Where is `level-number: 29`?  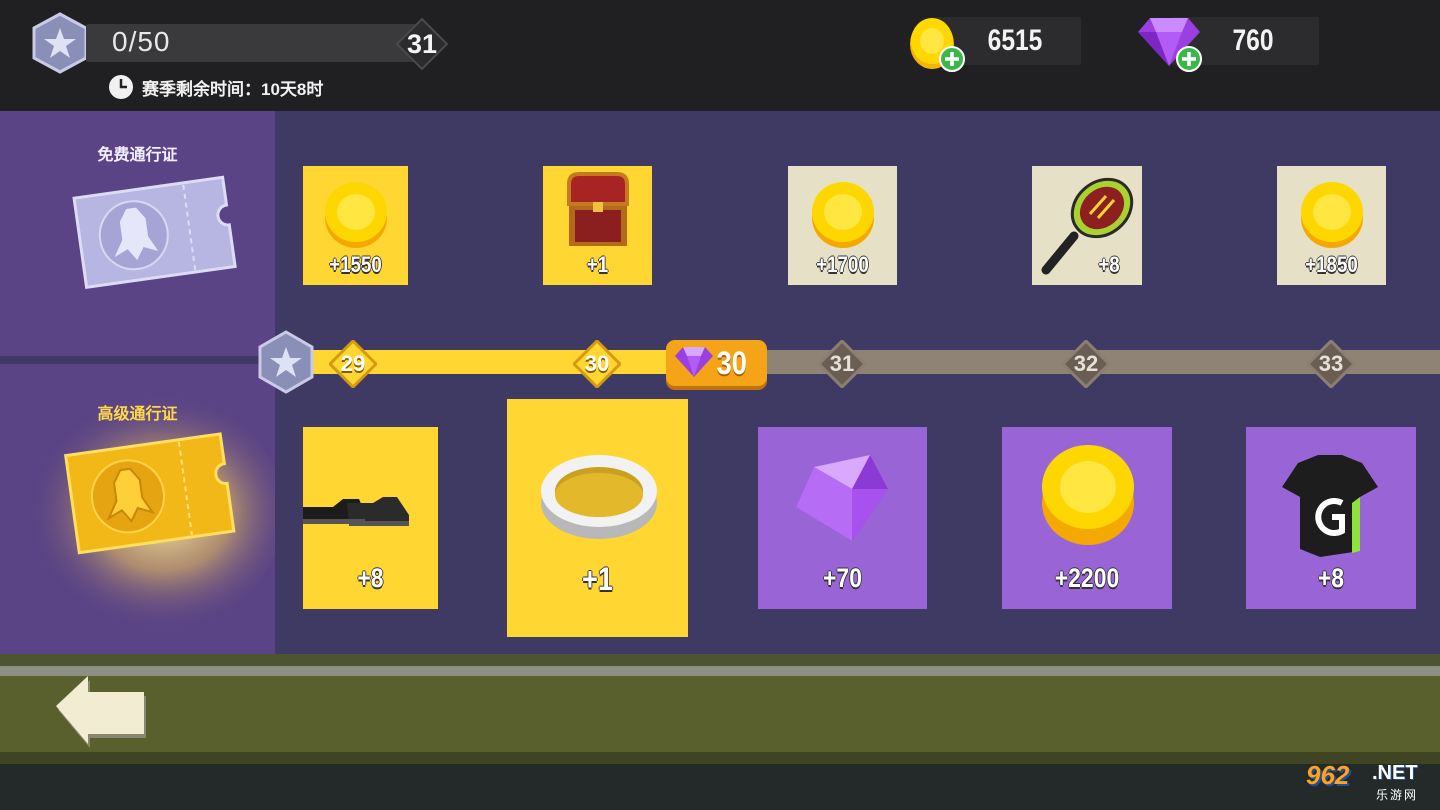
level-number: 29 is located at coordinates (353, 363).